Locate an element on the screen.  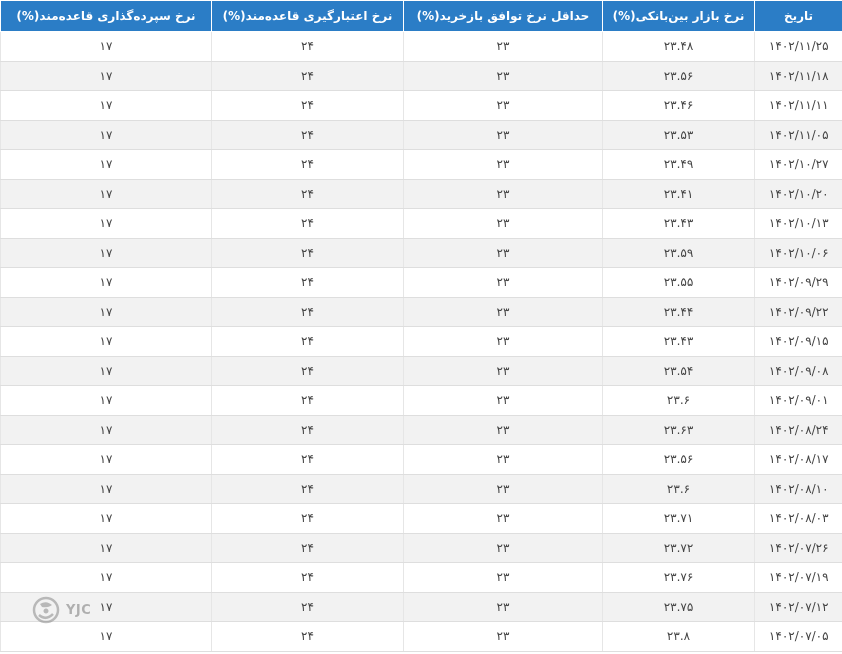
cell-date: ۱۴۰۲/۰۹/۱۵ is located at coordinates (798, 341).